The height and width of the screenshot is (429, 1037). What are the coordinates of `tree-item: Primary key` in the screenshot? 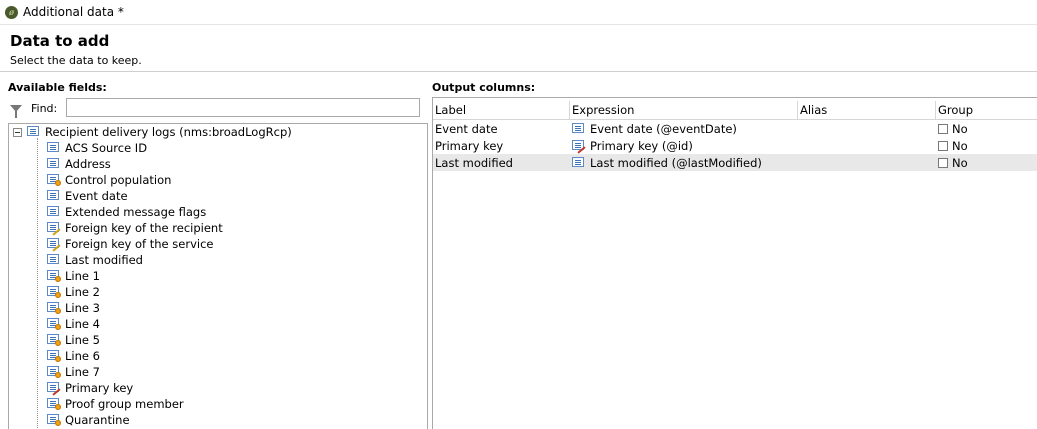 It's located at (90, 388).